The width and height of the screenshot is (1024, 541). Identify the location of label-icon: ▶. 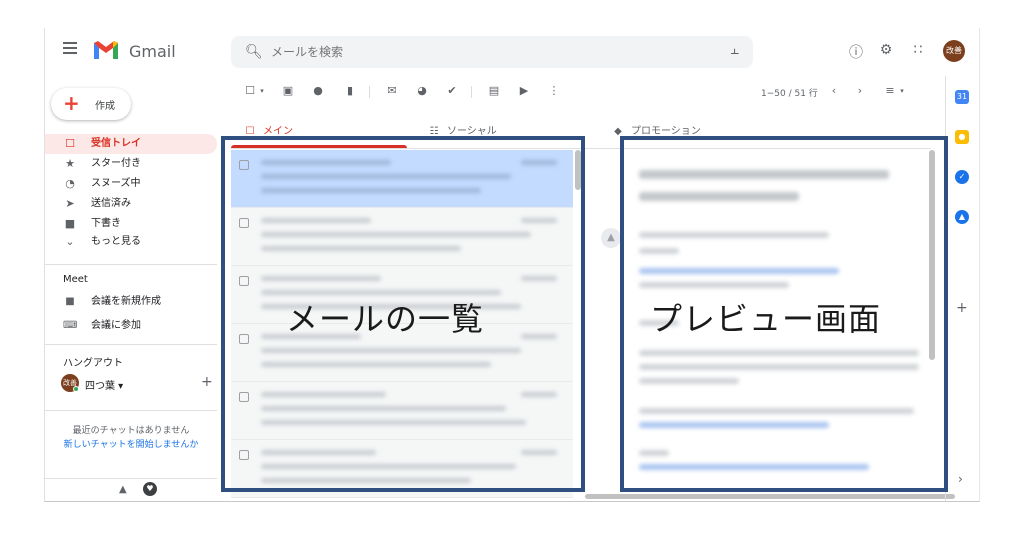
(524, 91).